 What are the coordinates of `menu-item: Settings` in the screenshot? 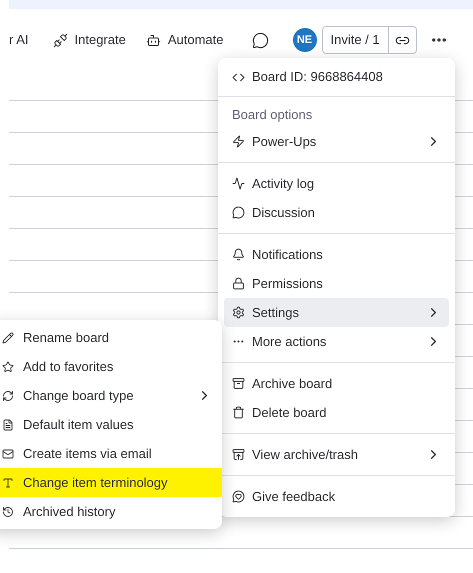 It's located at (336, 312).